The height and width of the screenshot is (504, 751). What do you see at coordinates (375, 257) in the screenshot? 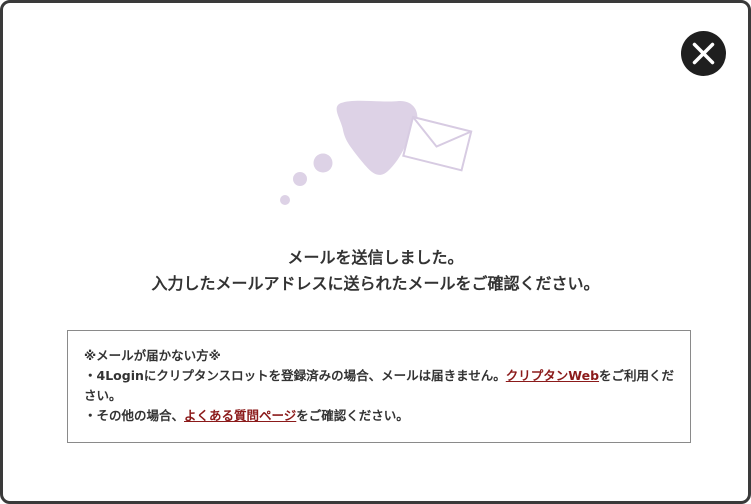
I see `sent-message-line1: メールを送信しました。` at bounding box center [375, 257].